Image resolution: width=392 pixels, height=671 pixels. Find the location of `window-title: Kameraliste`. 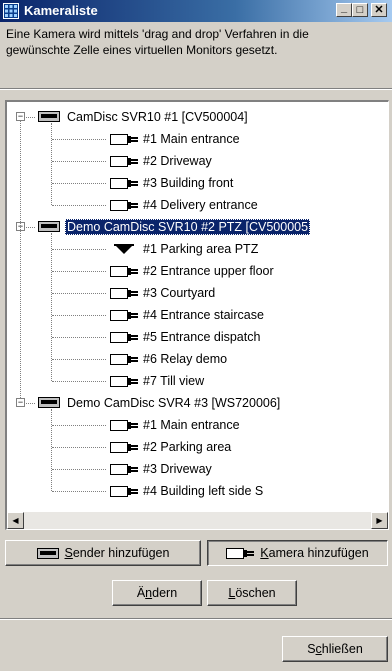

window-title: Kameraliste is located at coordinates (61, 10).